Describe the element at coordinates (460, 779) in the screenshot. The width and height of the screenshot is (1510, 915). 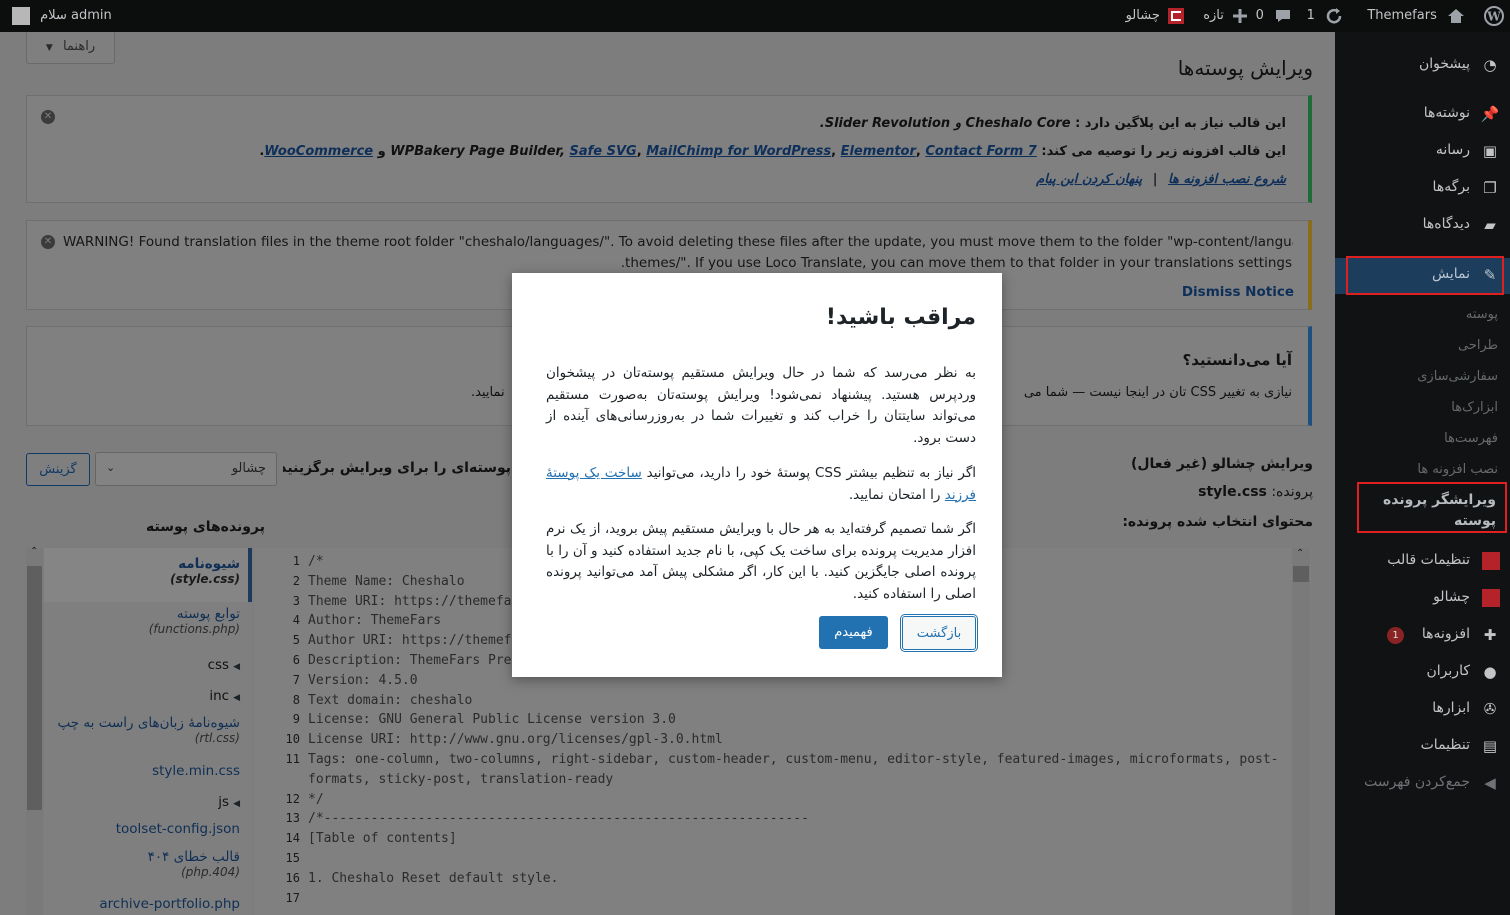
I see `code-line: formats, sticky-post, translation-ready` at that location.